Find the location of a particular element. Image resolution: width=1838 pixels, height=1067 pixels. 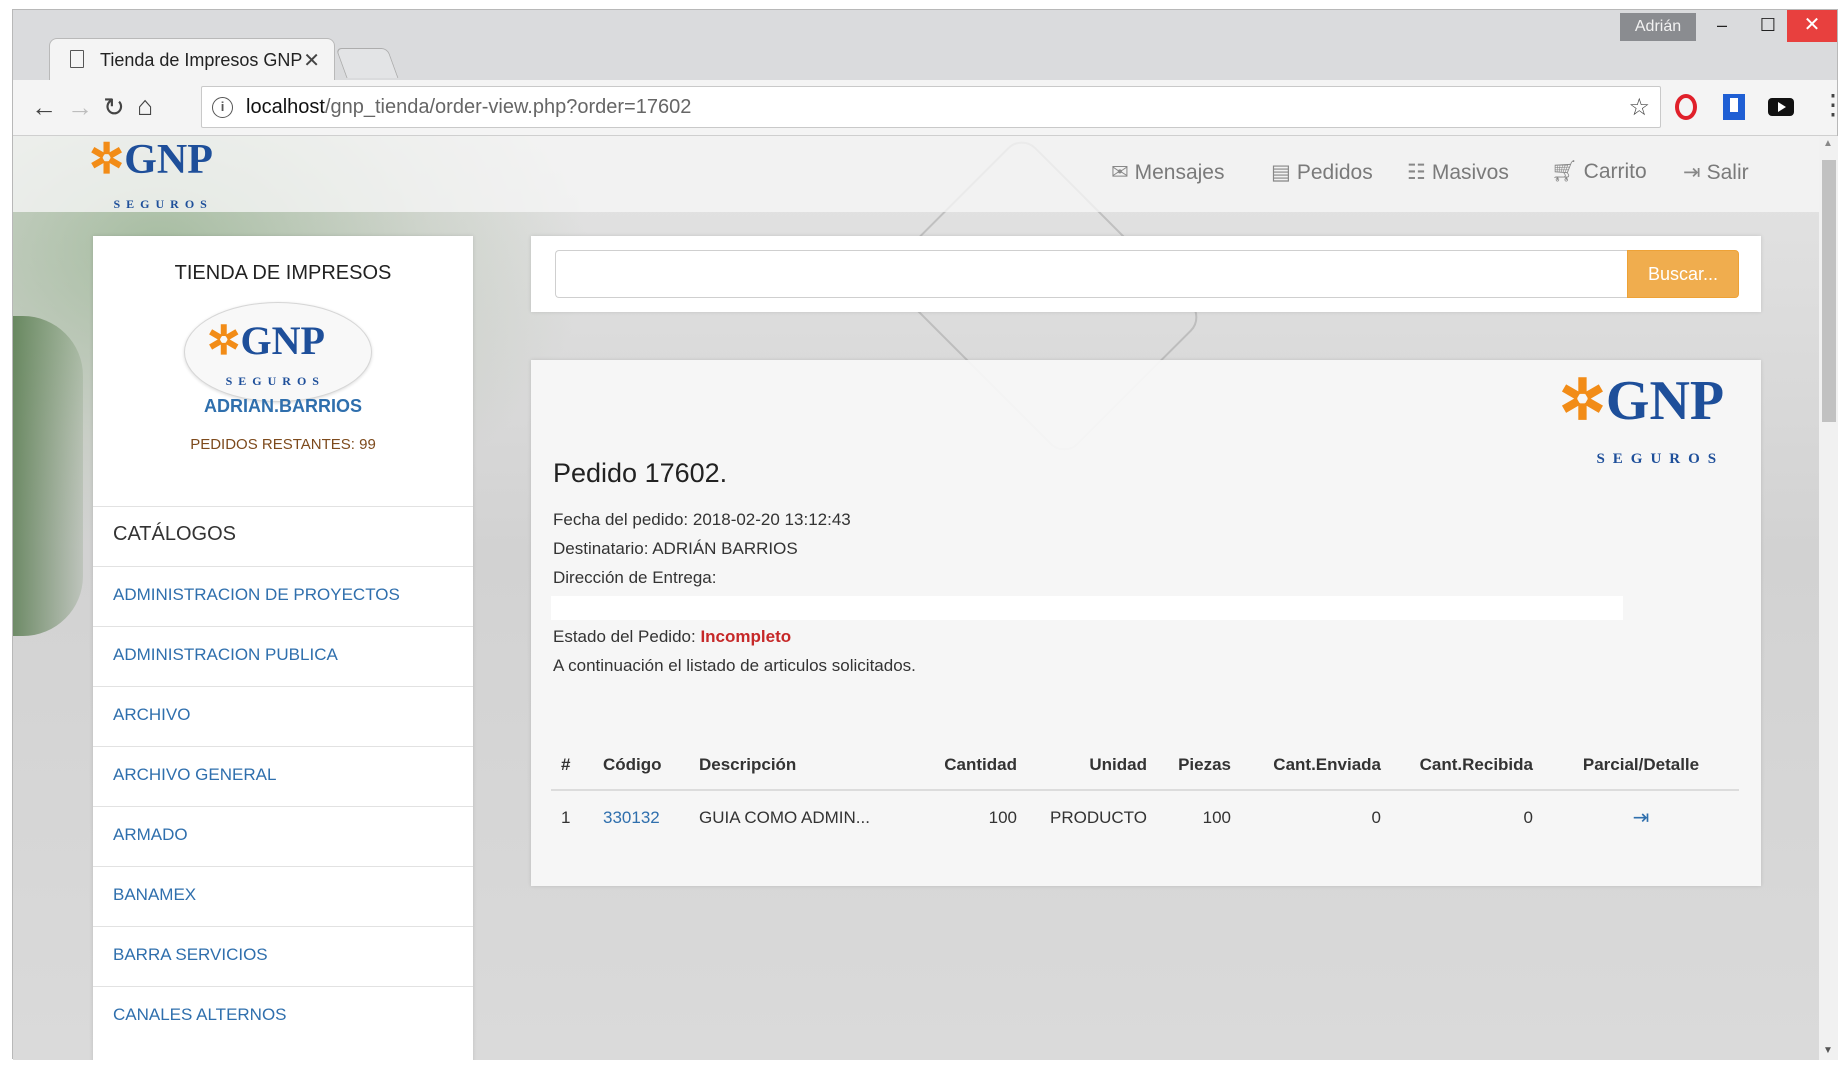

bookmark-star-icon: ☆ is located at coordinates (1639, 107).